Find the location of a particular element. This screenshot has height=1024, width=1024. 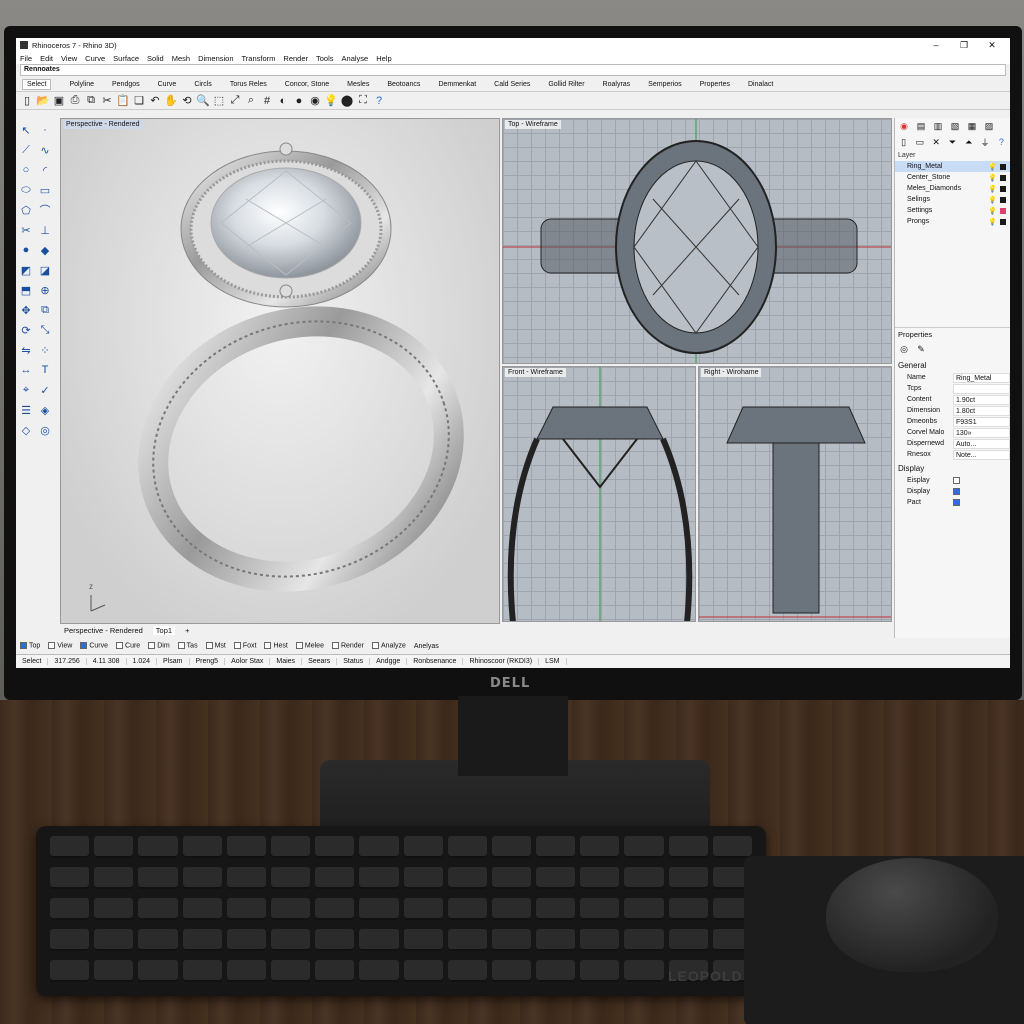

text-icon: T is located at coordinates (45, 370).